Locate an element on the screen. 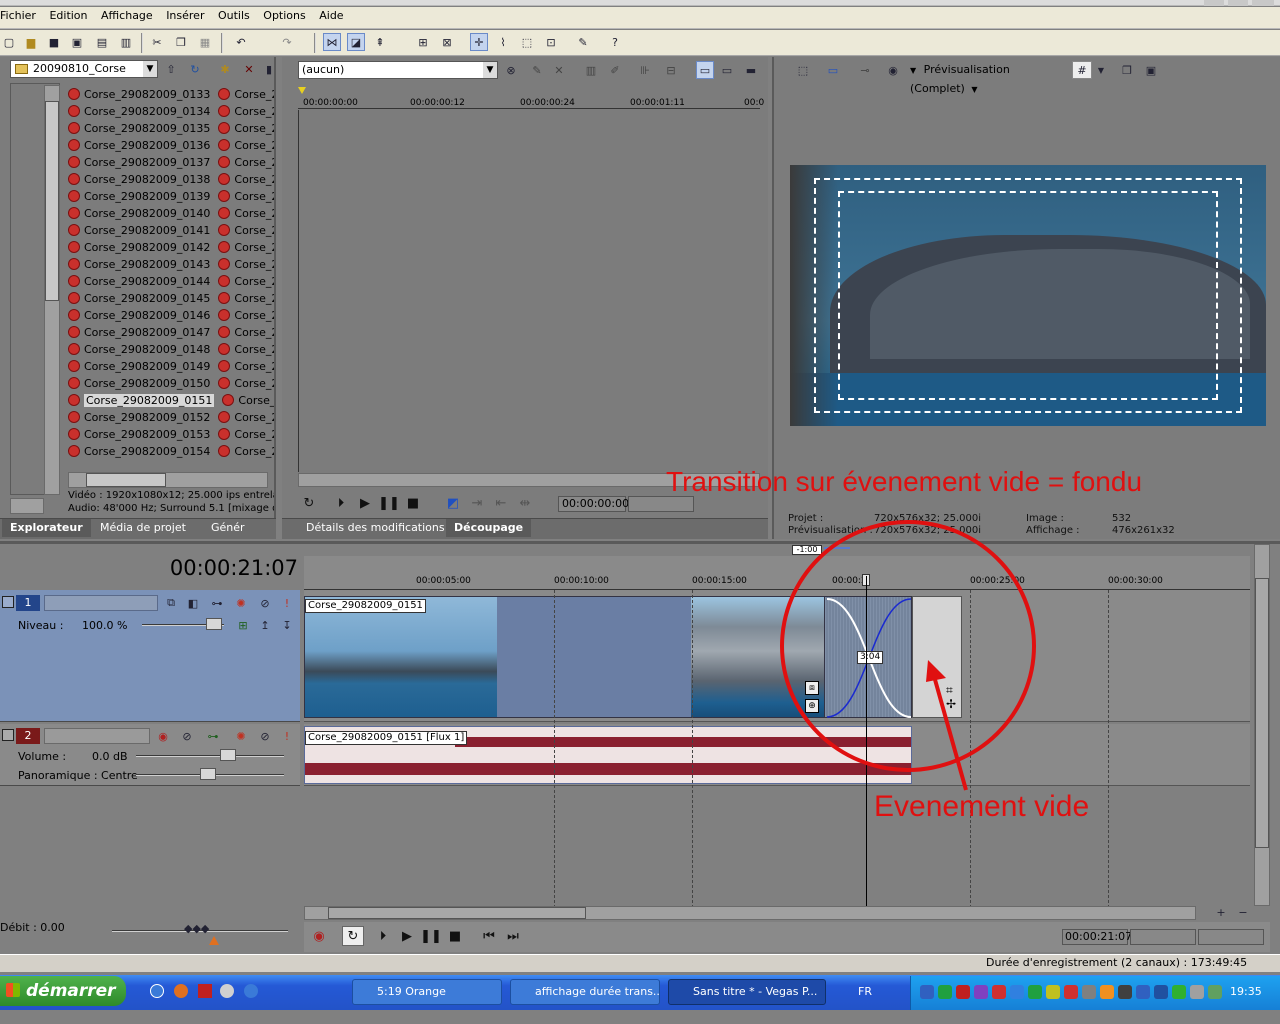 The image size is (1280, 1024). quicklaunch-app-icon is located at coordinates (205, 991).